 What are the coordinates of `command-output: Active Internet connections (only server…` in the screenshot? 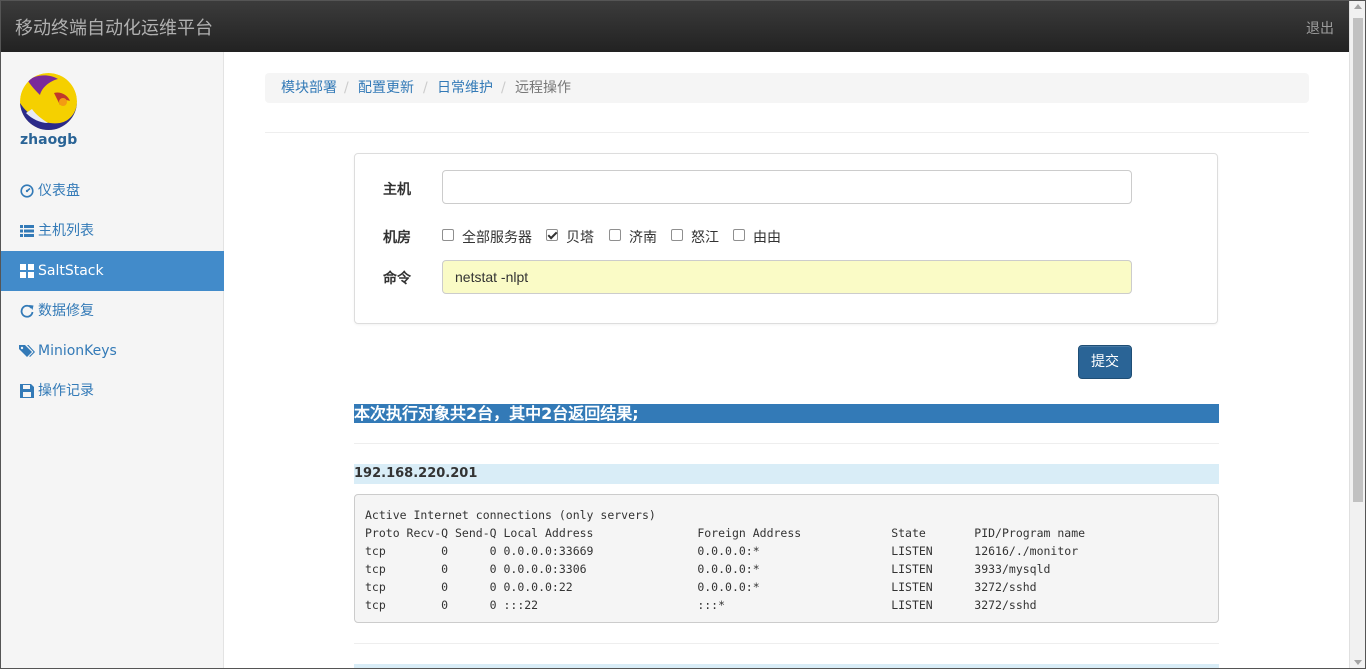 It's located at (786, 558).